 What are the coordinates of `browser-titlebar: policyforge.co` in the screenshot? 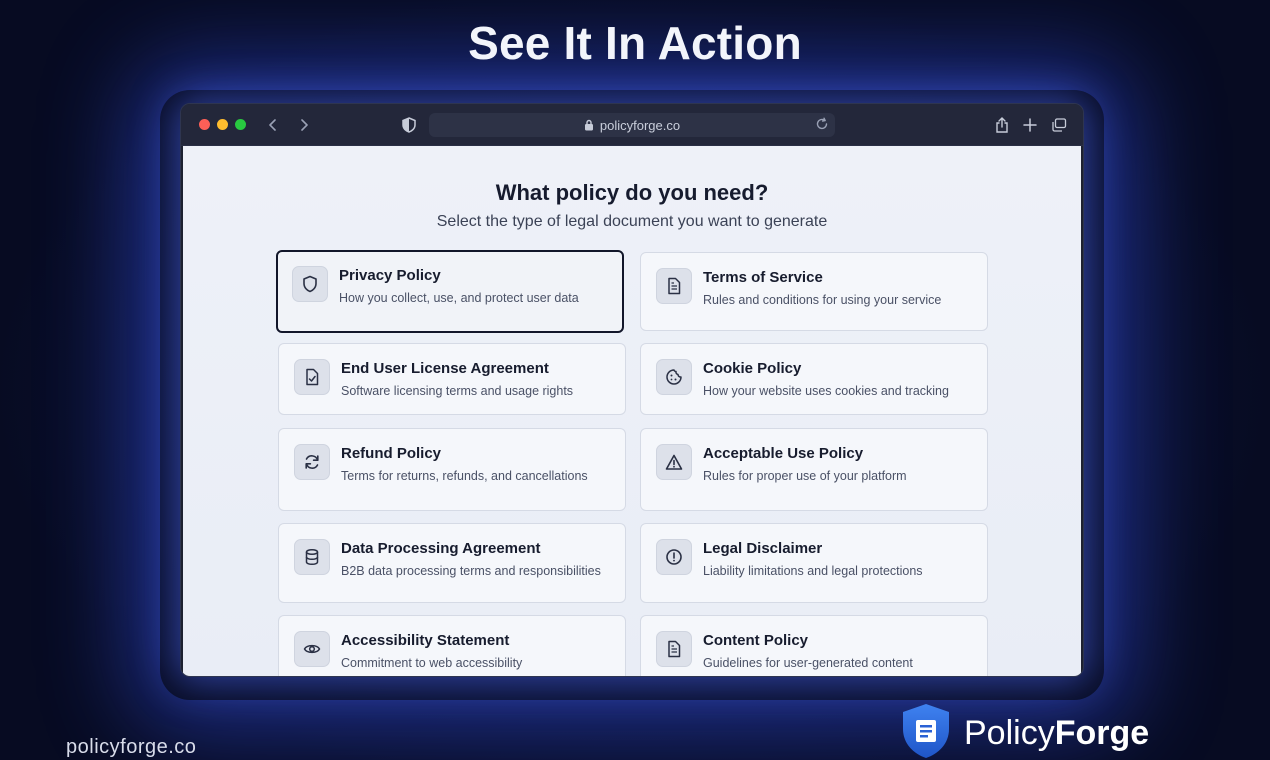 It's located at (632, 125).